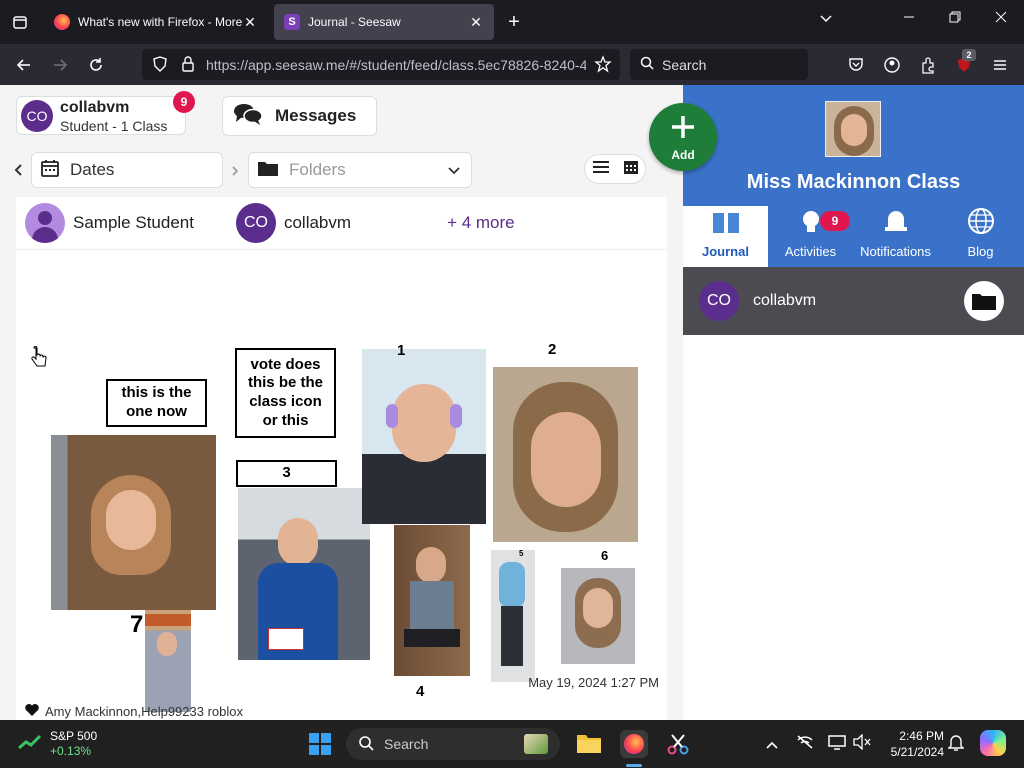 The width and height of the screenshot is (1024, 768). Describe the element at coordinates (24, 65) in the screenshot. I see `back-arrow-icon` at that location.